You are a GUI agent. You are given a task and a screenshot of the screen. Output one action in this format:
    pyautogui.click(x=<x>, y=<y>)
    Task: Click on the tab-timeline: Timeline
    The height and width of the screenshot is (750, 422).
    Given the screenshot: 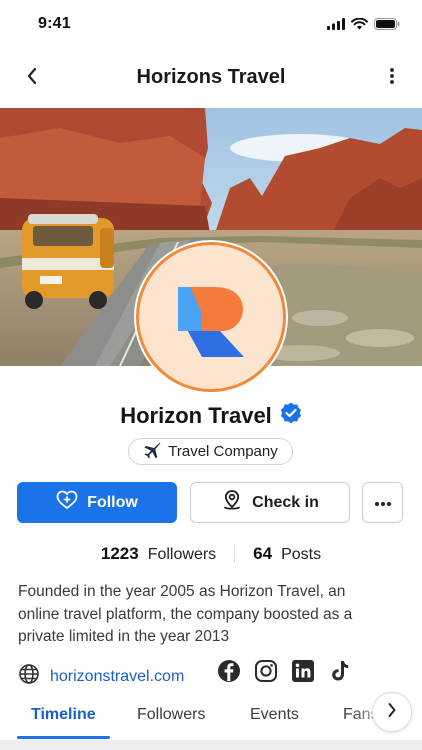 What is the action you would take?
    pyautogui.click(x=63, y=715)
    